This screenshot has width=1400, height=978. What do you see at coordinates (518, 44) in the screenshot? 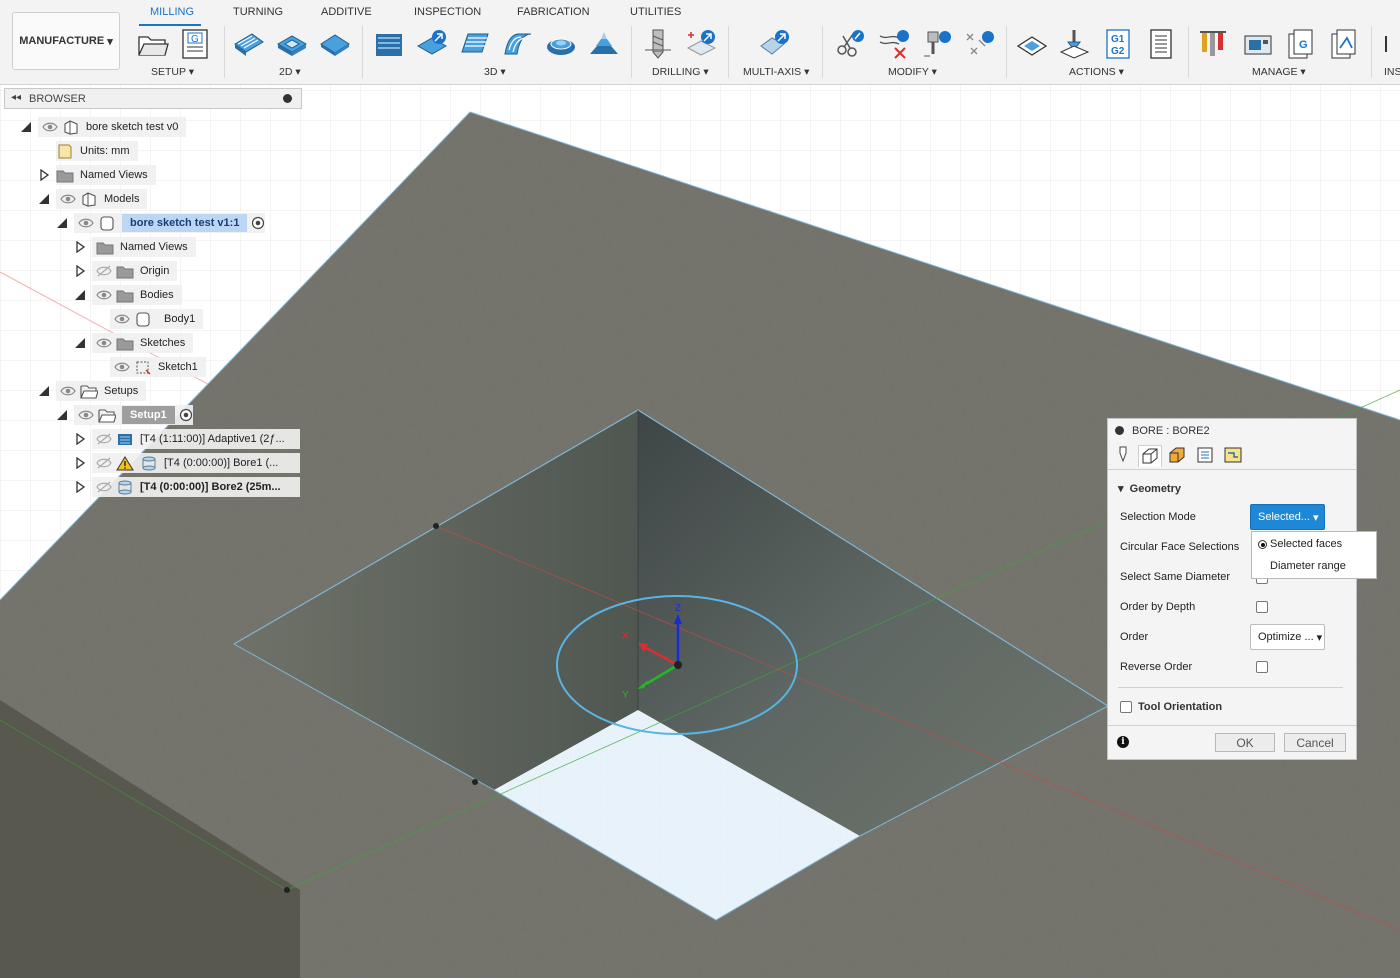
I see `3d-contour-icon` at bounding box center [518, 44].